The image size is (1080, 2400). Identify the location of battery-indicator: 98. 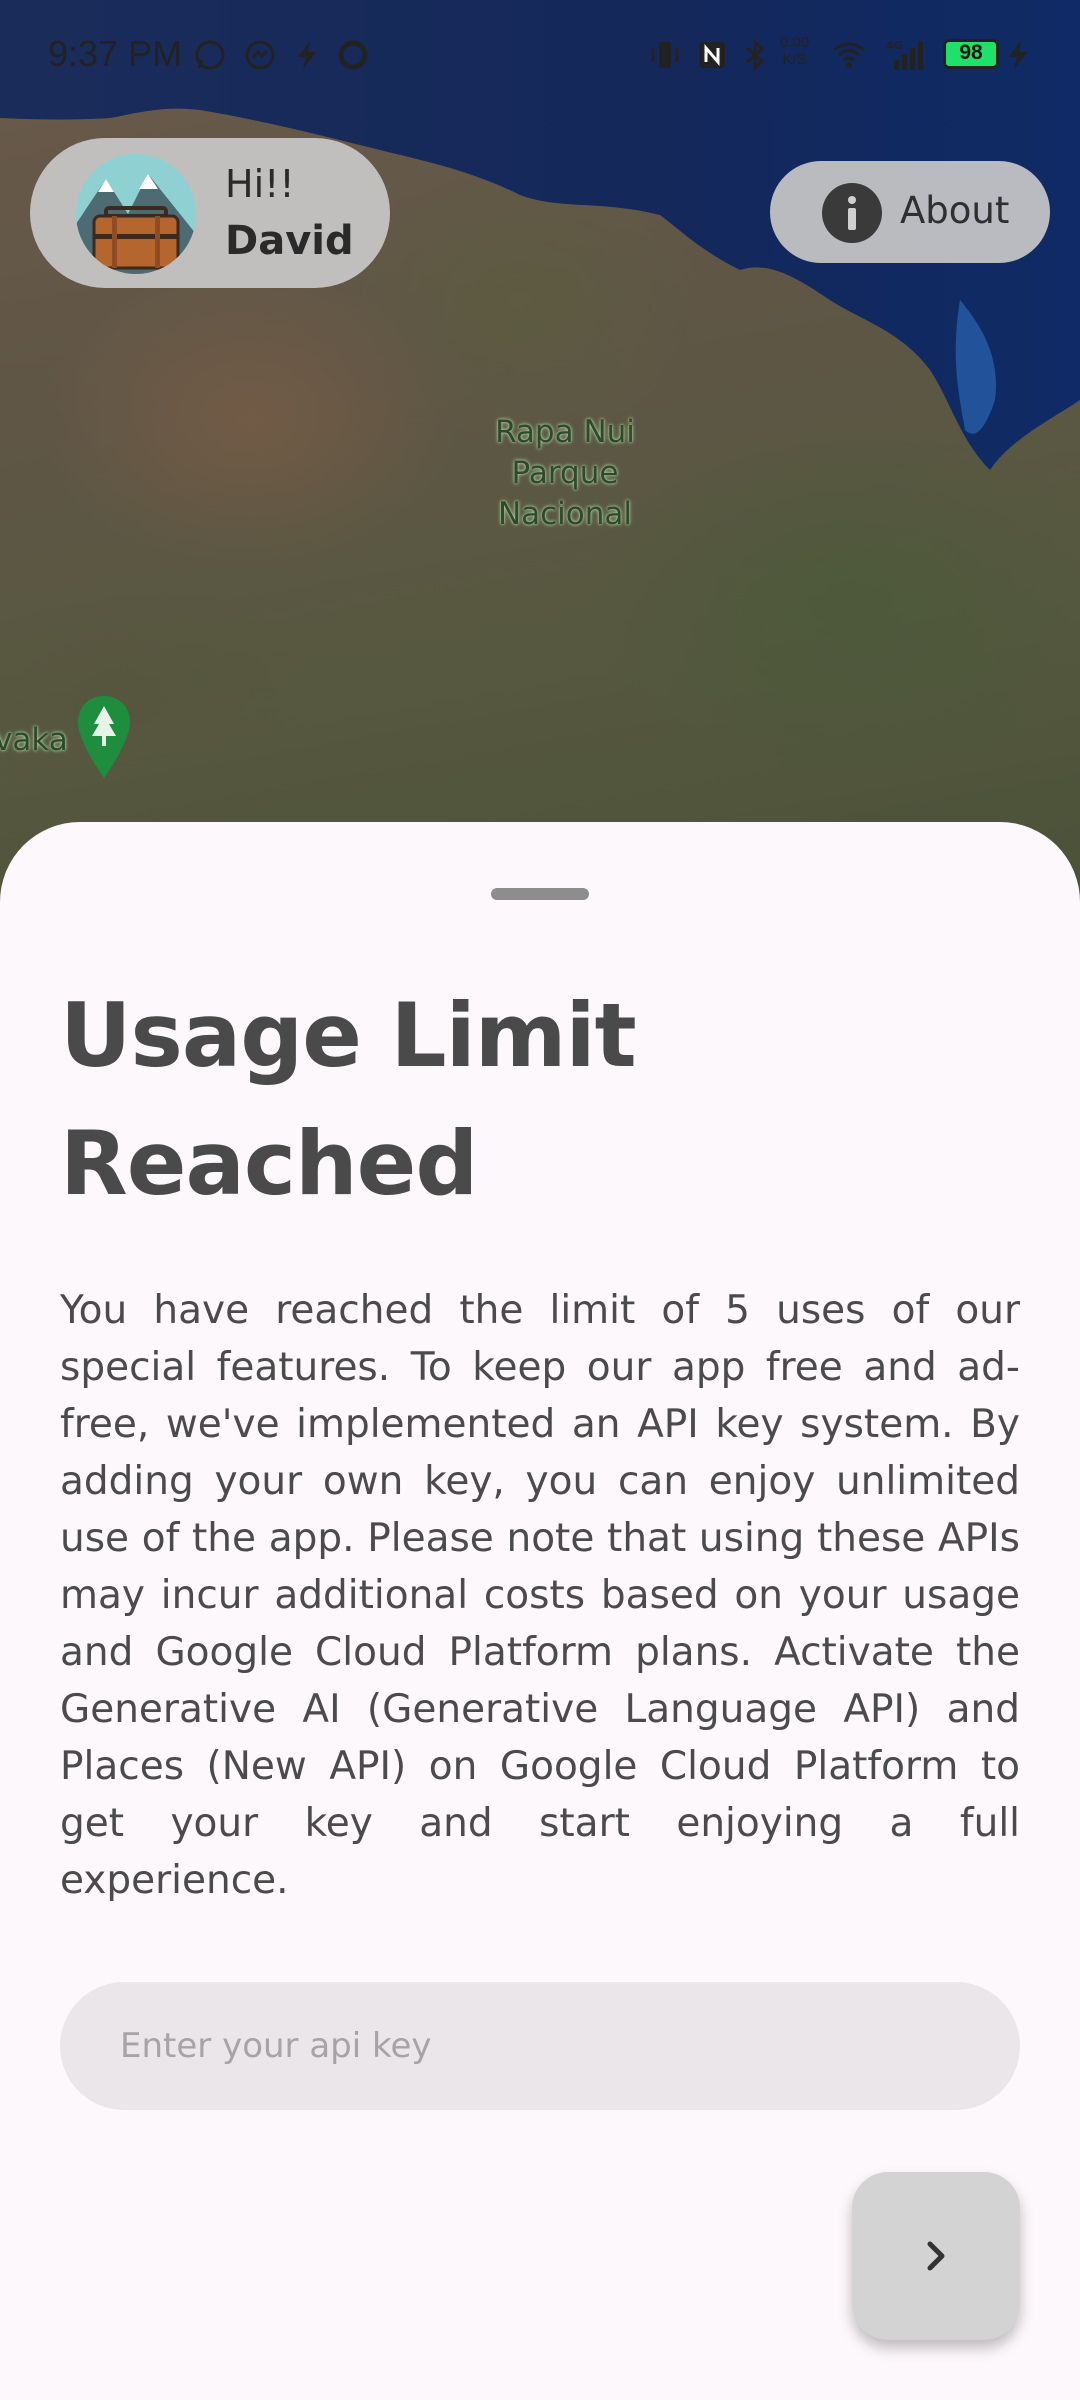
(971, 54).